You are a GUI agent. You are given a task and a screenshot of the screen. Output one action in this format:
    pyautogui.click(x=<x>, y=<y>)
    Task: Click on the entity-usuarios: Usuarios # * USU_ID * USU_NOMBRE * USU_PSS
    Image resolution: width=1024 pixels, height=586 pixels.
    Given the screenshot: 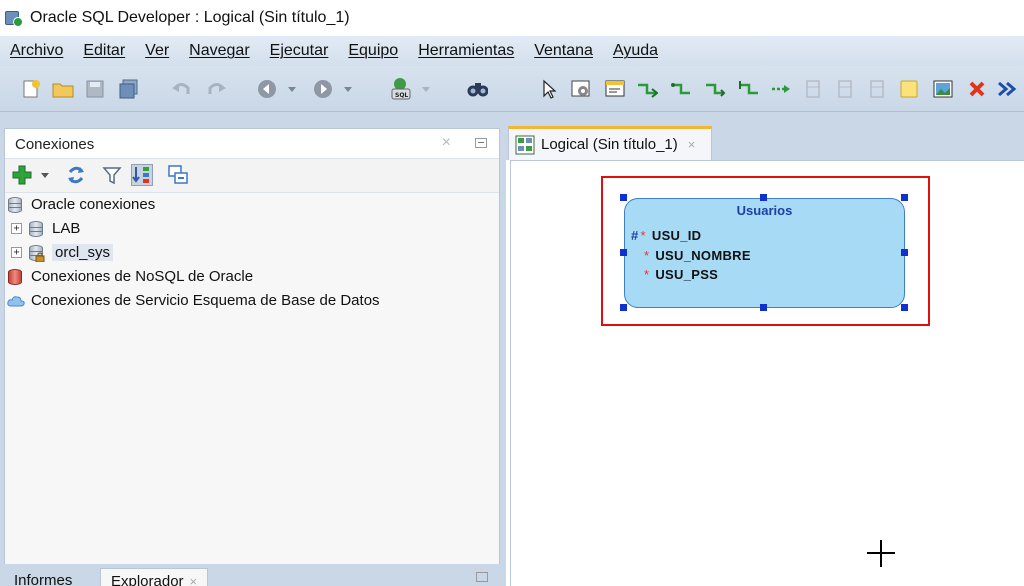 What is the action you would take?
    pyautogui.click(x=764, y=253)
    